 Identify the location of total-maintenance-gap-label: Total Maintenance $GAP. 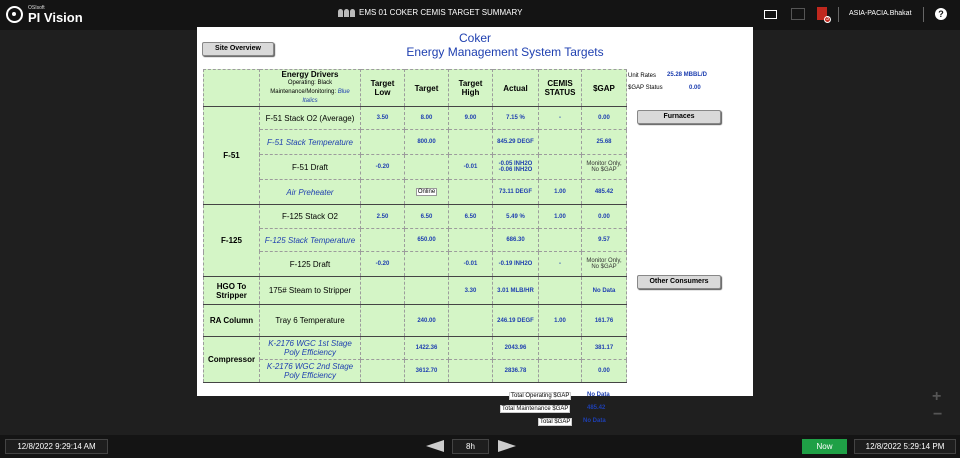
(535, 409).